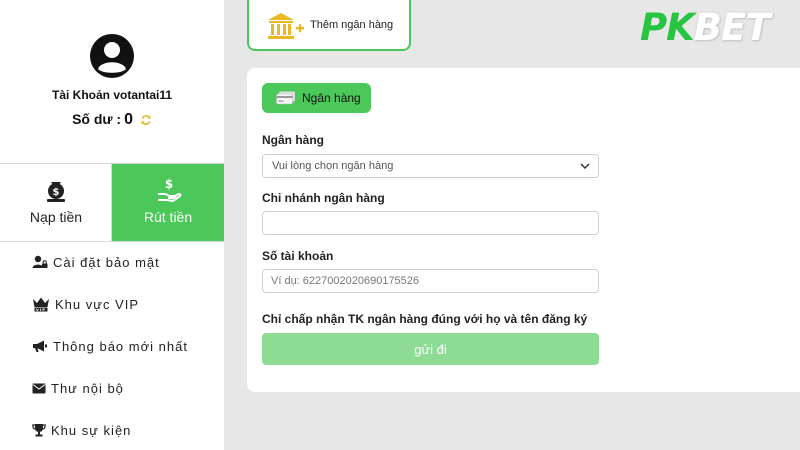  I want to click on branch-field-label: Chi nhánh ngân hàng, so click(323, 198).